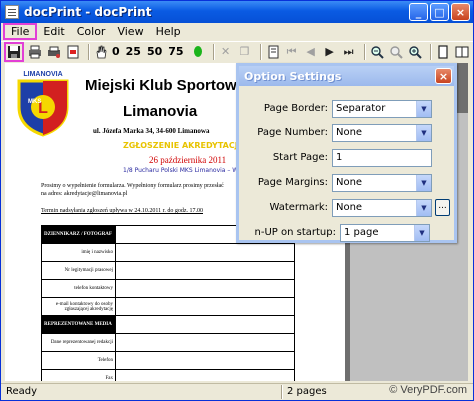  I want to click on minimize-button: _, so click(418, 12).